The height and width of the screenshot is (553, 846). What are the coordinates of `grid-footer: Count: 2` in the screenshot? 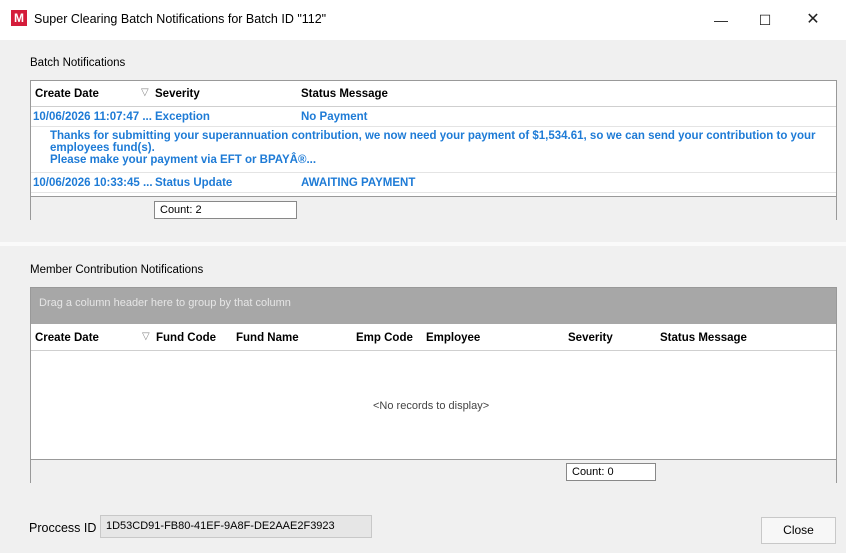 It's located at (433, 208).